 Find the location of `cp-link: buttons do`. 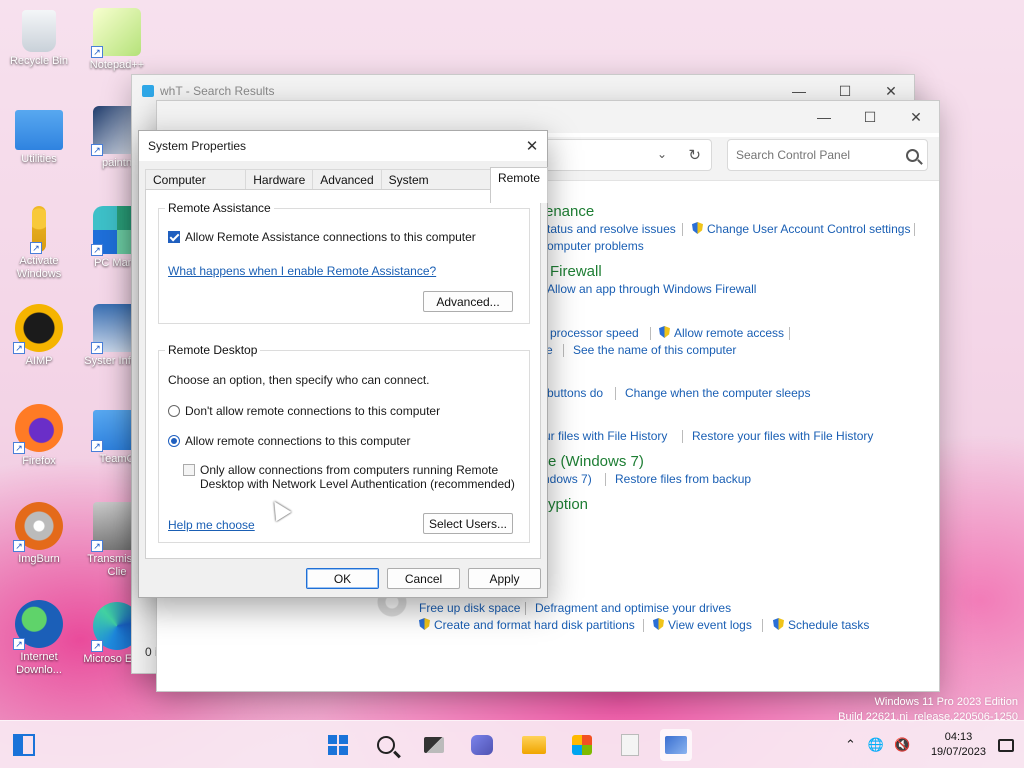

cp-link: buttons do is located at coordinates (575, 393).